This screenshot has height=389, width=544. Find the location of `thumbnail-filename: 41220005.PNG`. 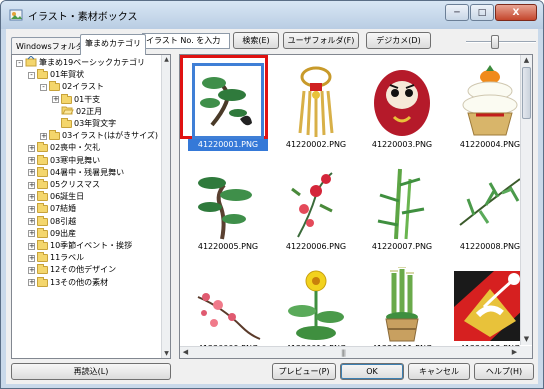

thumbnail-filename: 41220005.PNG is located at coordinates (228, 246).